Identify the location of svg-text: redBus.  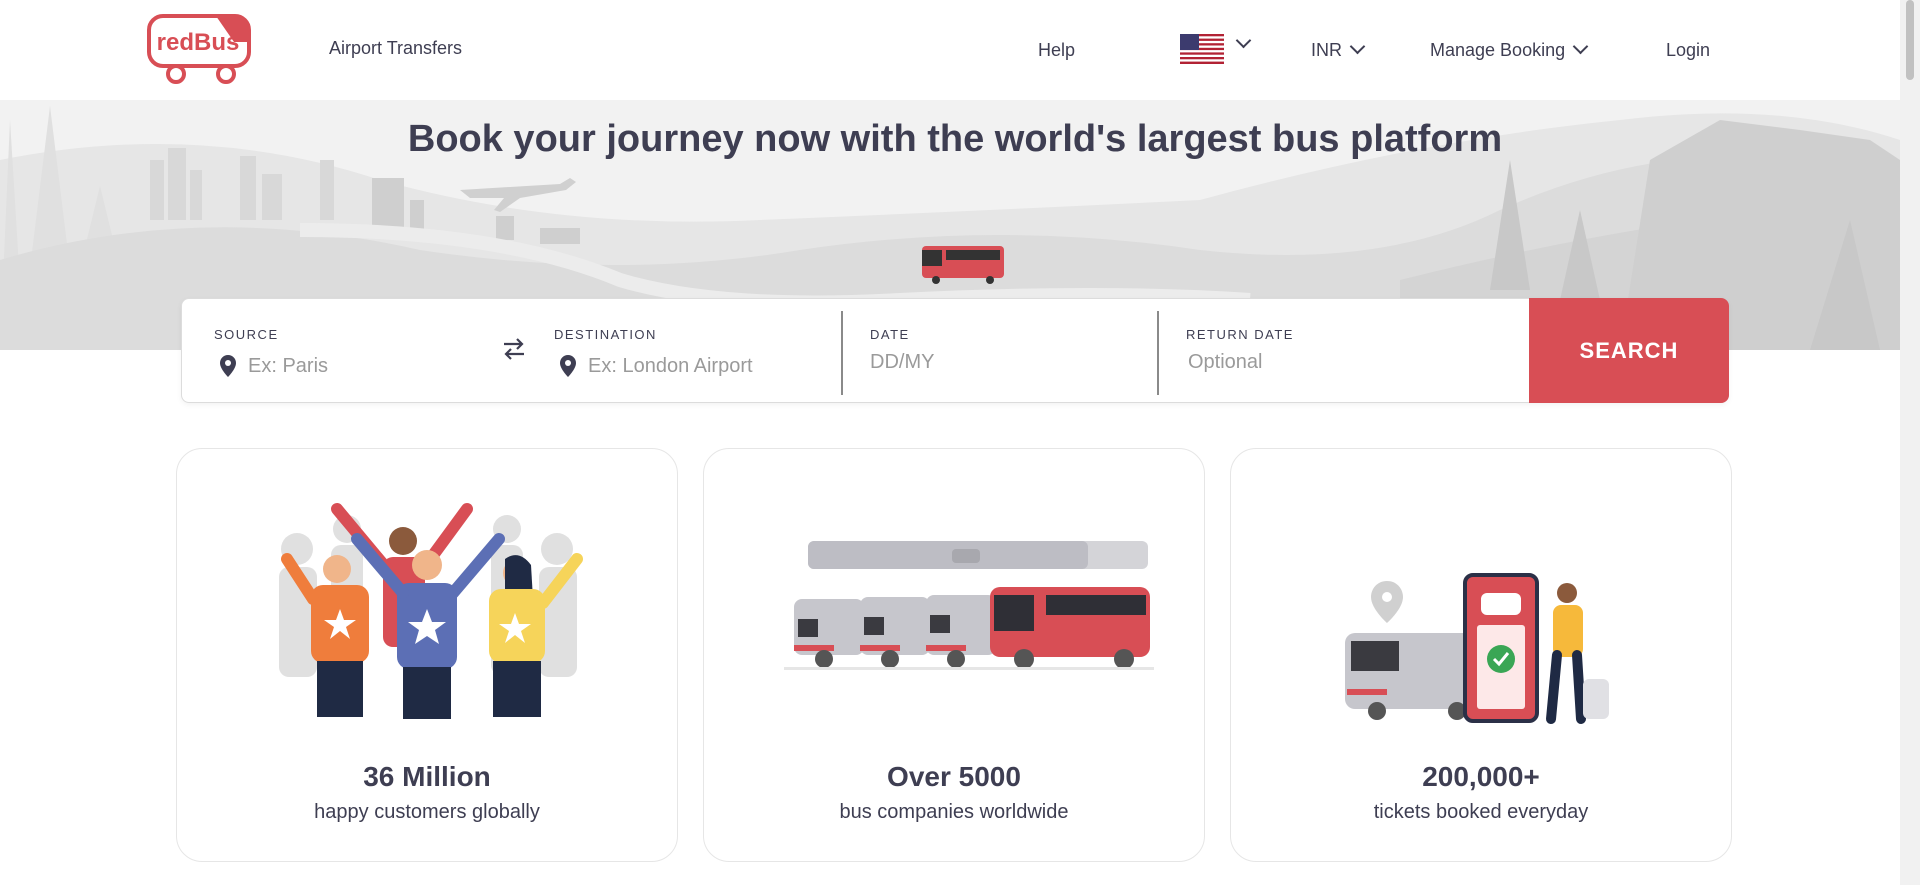
(198, 42).